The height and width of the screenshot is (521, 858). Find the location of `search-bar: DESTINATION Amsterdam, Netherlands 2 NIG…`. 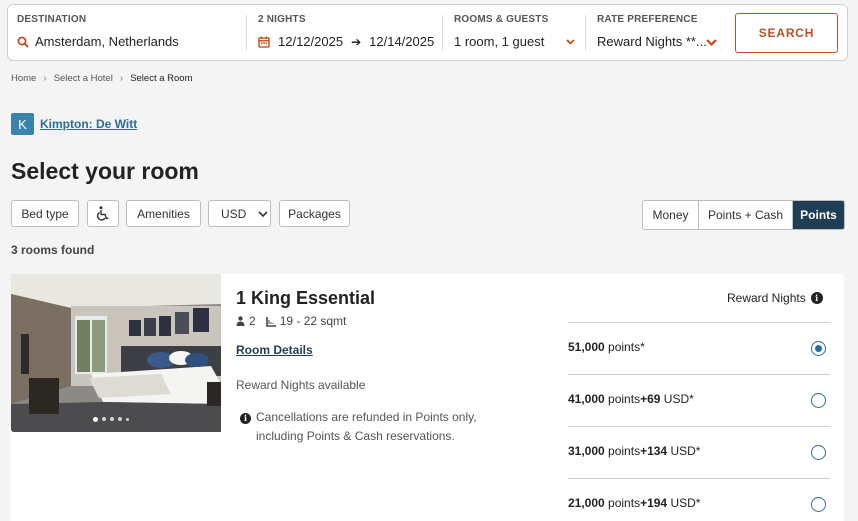

search-bar: DESTINATION Amsterdam, Netherlands 2 NIG… is located at coordinates (427, 32).